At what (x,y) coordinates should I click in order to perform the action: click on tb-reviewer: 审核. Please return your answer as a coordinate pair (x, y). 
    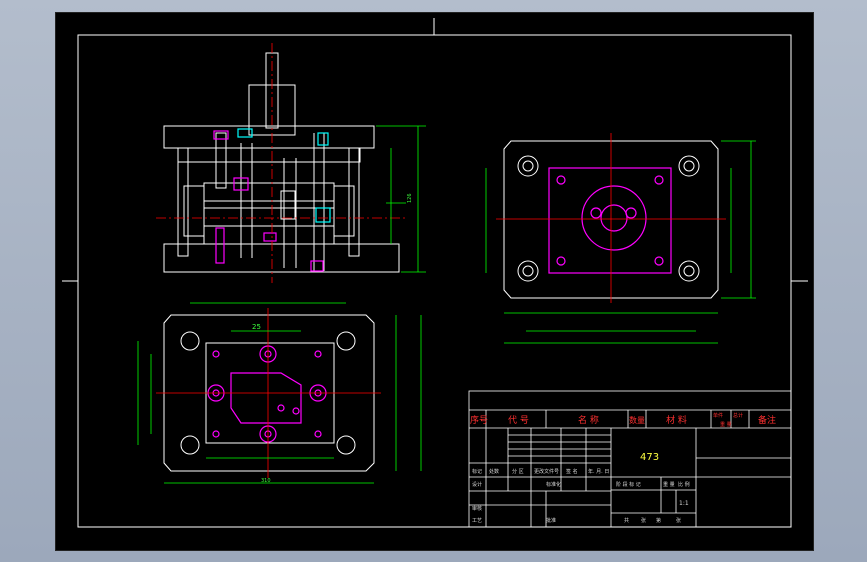
    Looking at the image, I should click on (477, 508).